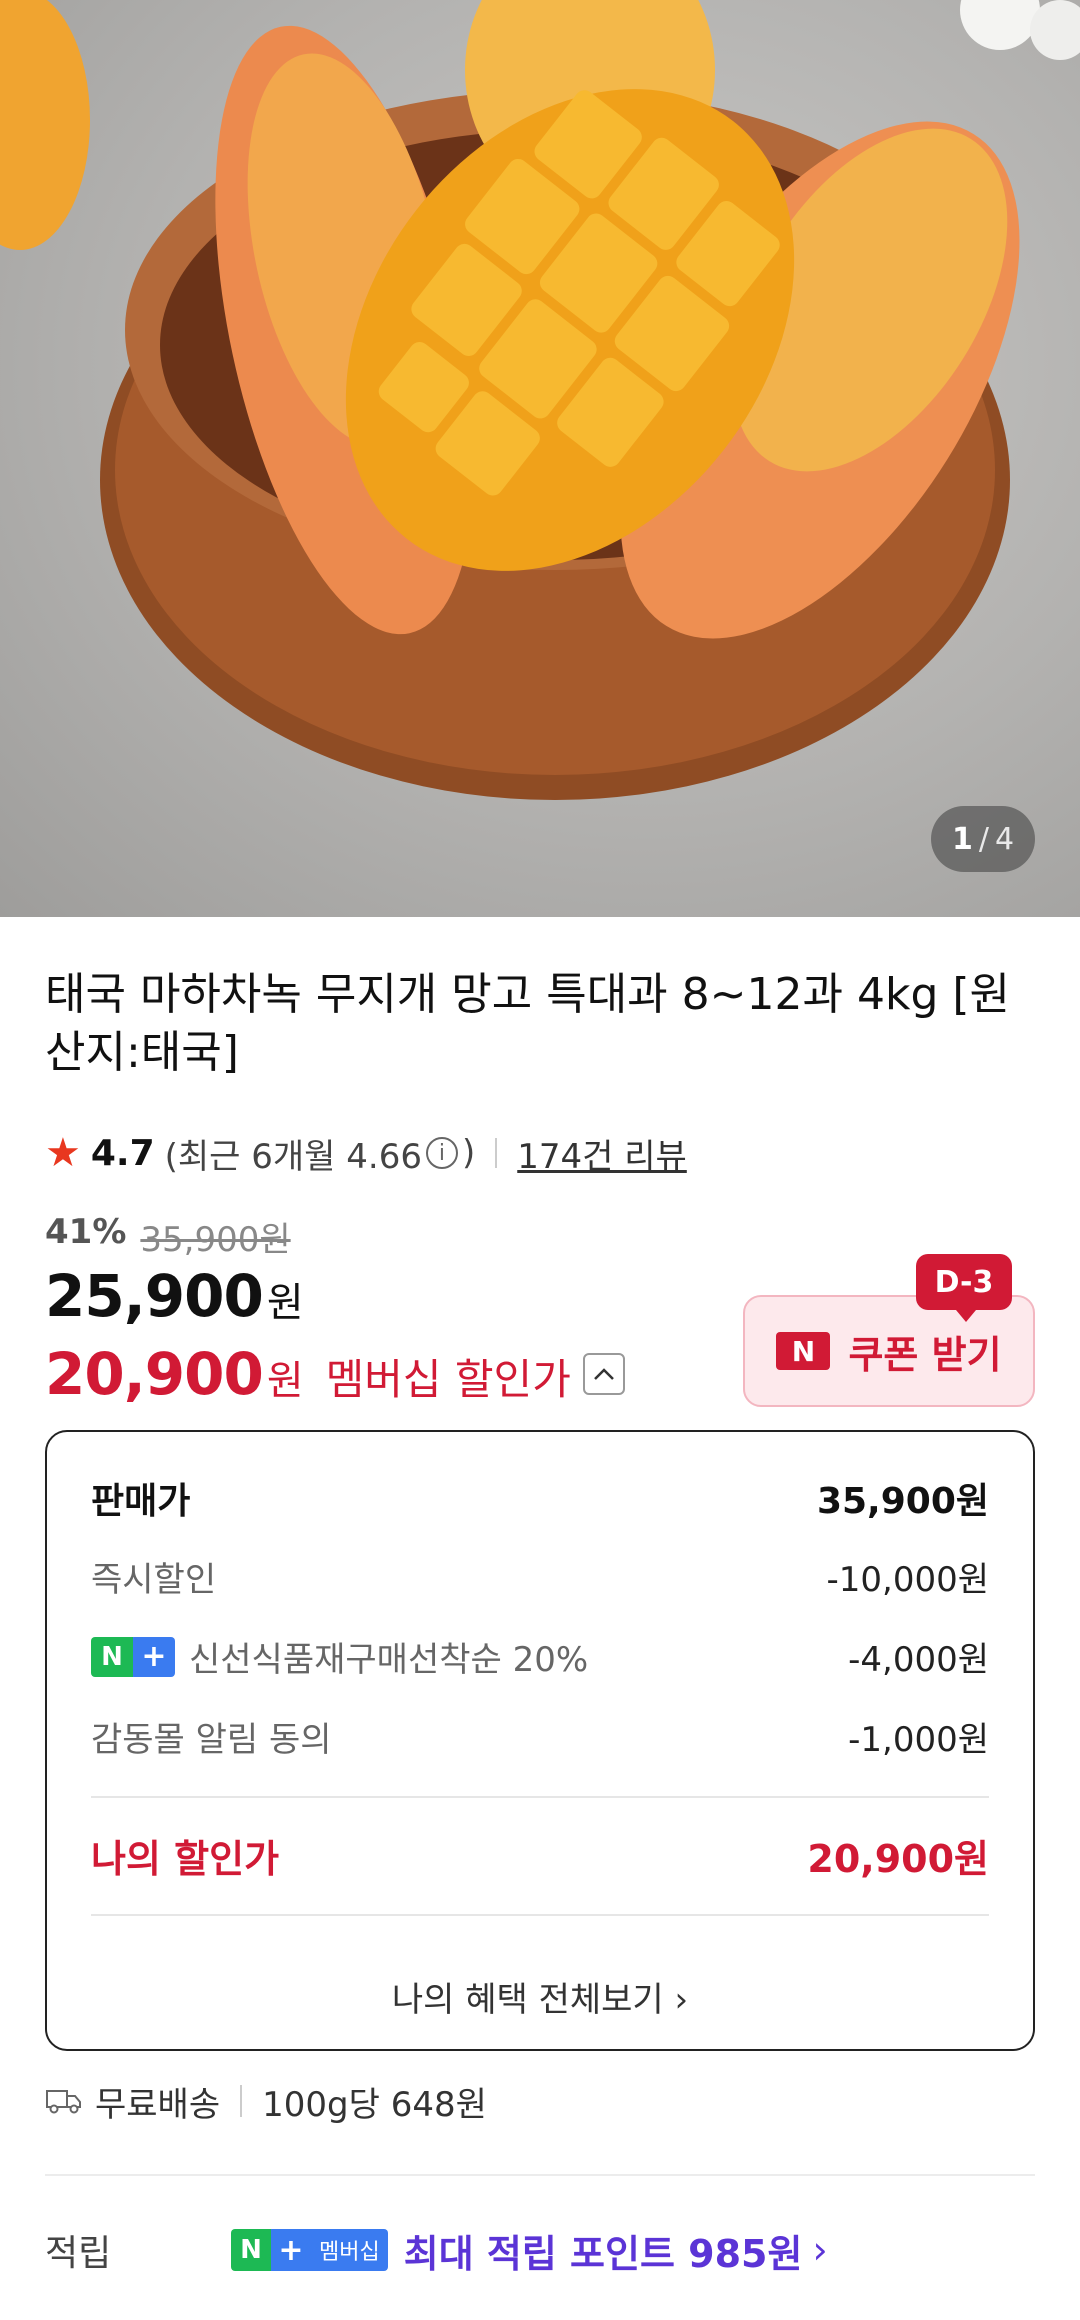 The image size is (1080, 2320). I want to click on points-row: 적립 N + 멤버십 최대 적립 포인트 985원 ›, so click(436, 2250).